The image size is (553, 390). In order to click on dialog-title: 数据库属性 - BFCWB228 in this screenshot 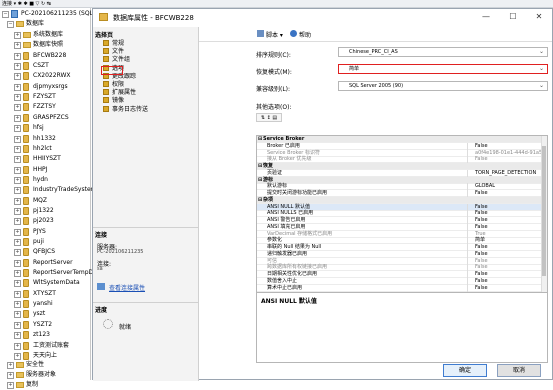, I will do `click(153, 18)`.